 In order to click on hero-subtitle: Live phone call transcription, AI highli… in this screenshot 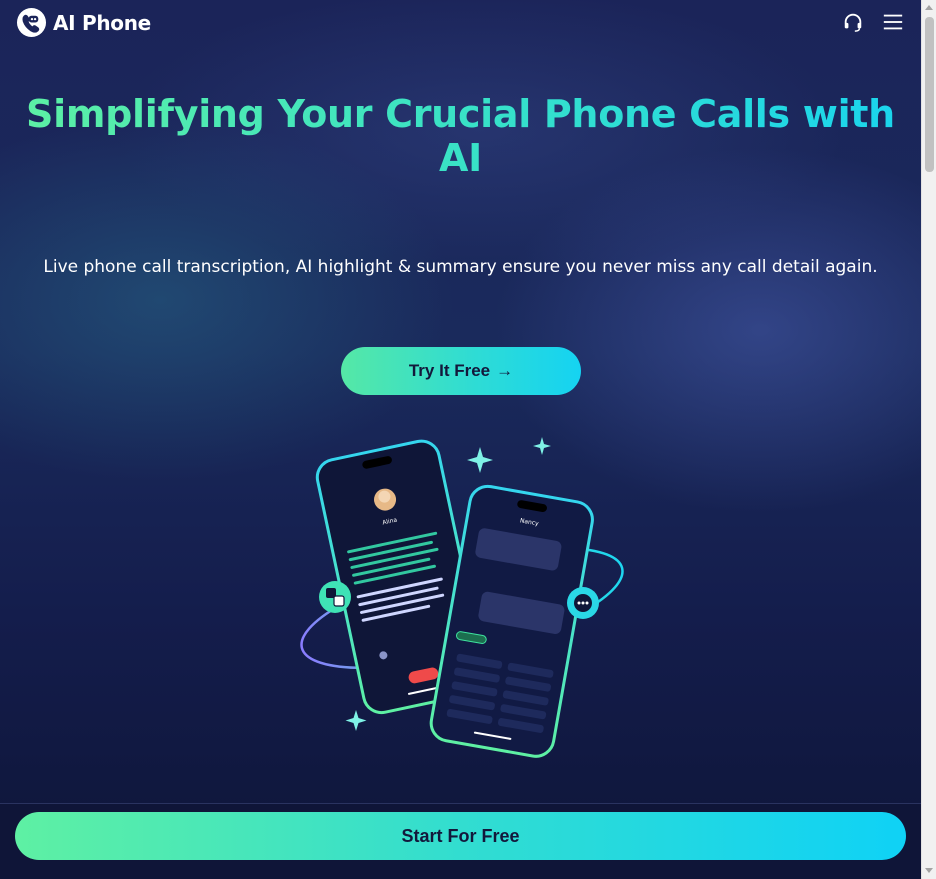, I will do `click(460, 267)`.